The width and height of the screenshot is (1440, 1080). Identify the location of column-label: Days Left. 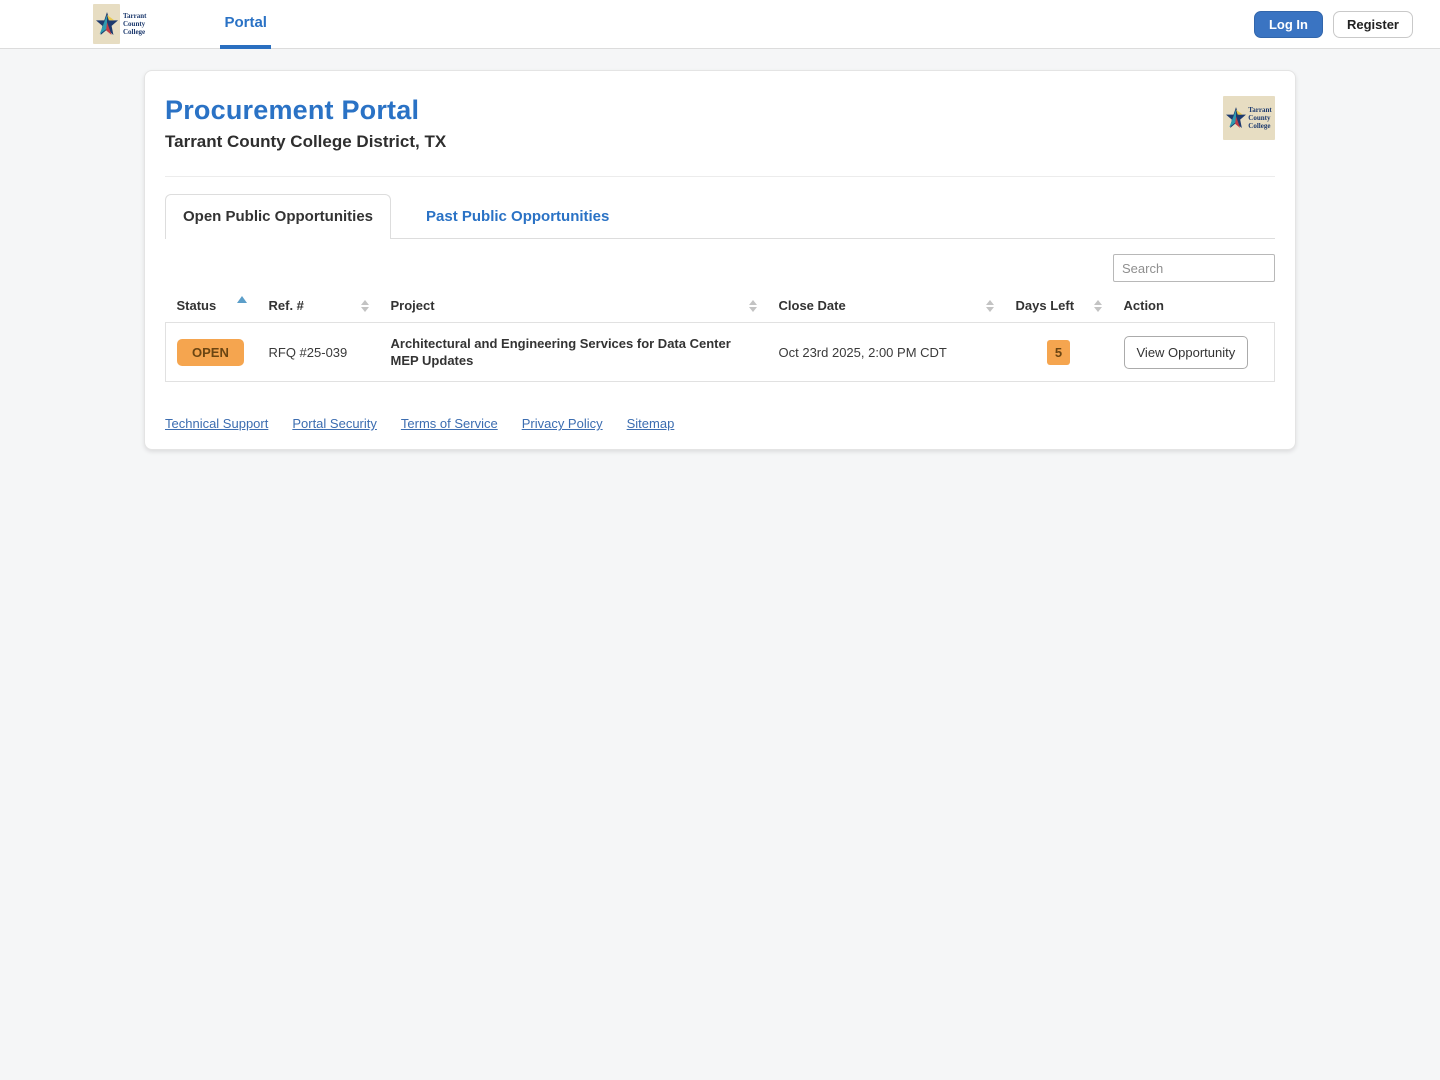
(1045, 305).